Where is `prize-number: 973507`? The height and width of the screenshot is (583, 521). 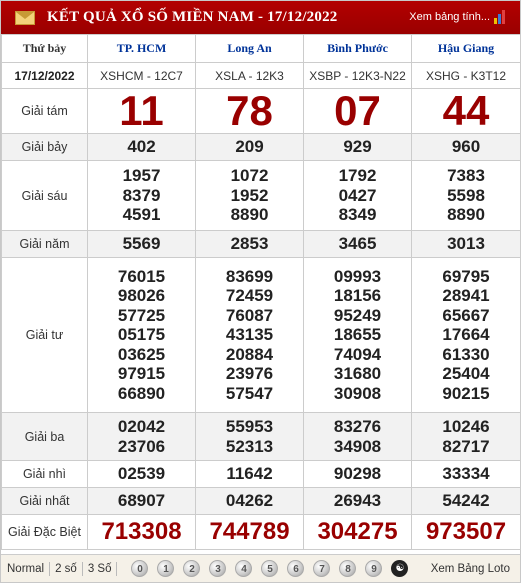 prize-number: 973507 is located at coordinates (466, 531).